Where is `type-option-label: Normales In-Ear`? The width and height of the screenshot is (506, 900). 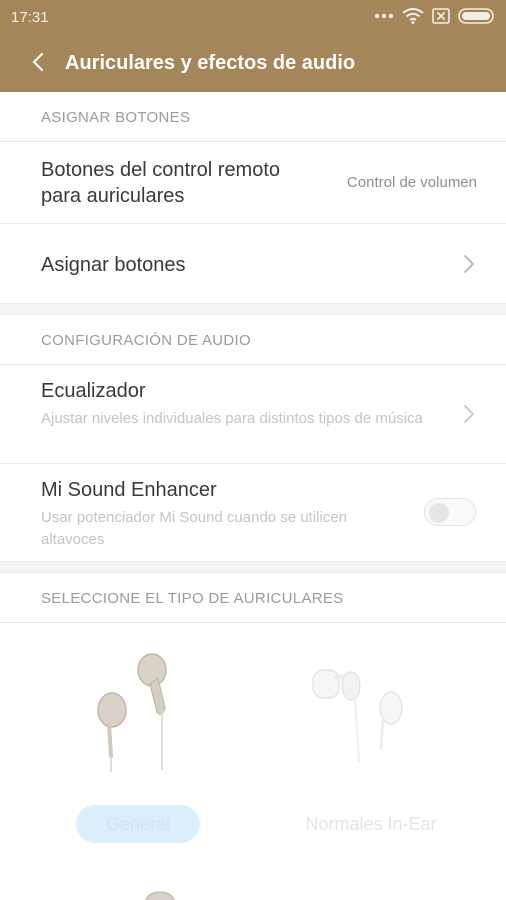
type-option-label: Normales In-Ear is located at coordinates (371, 823).